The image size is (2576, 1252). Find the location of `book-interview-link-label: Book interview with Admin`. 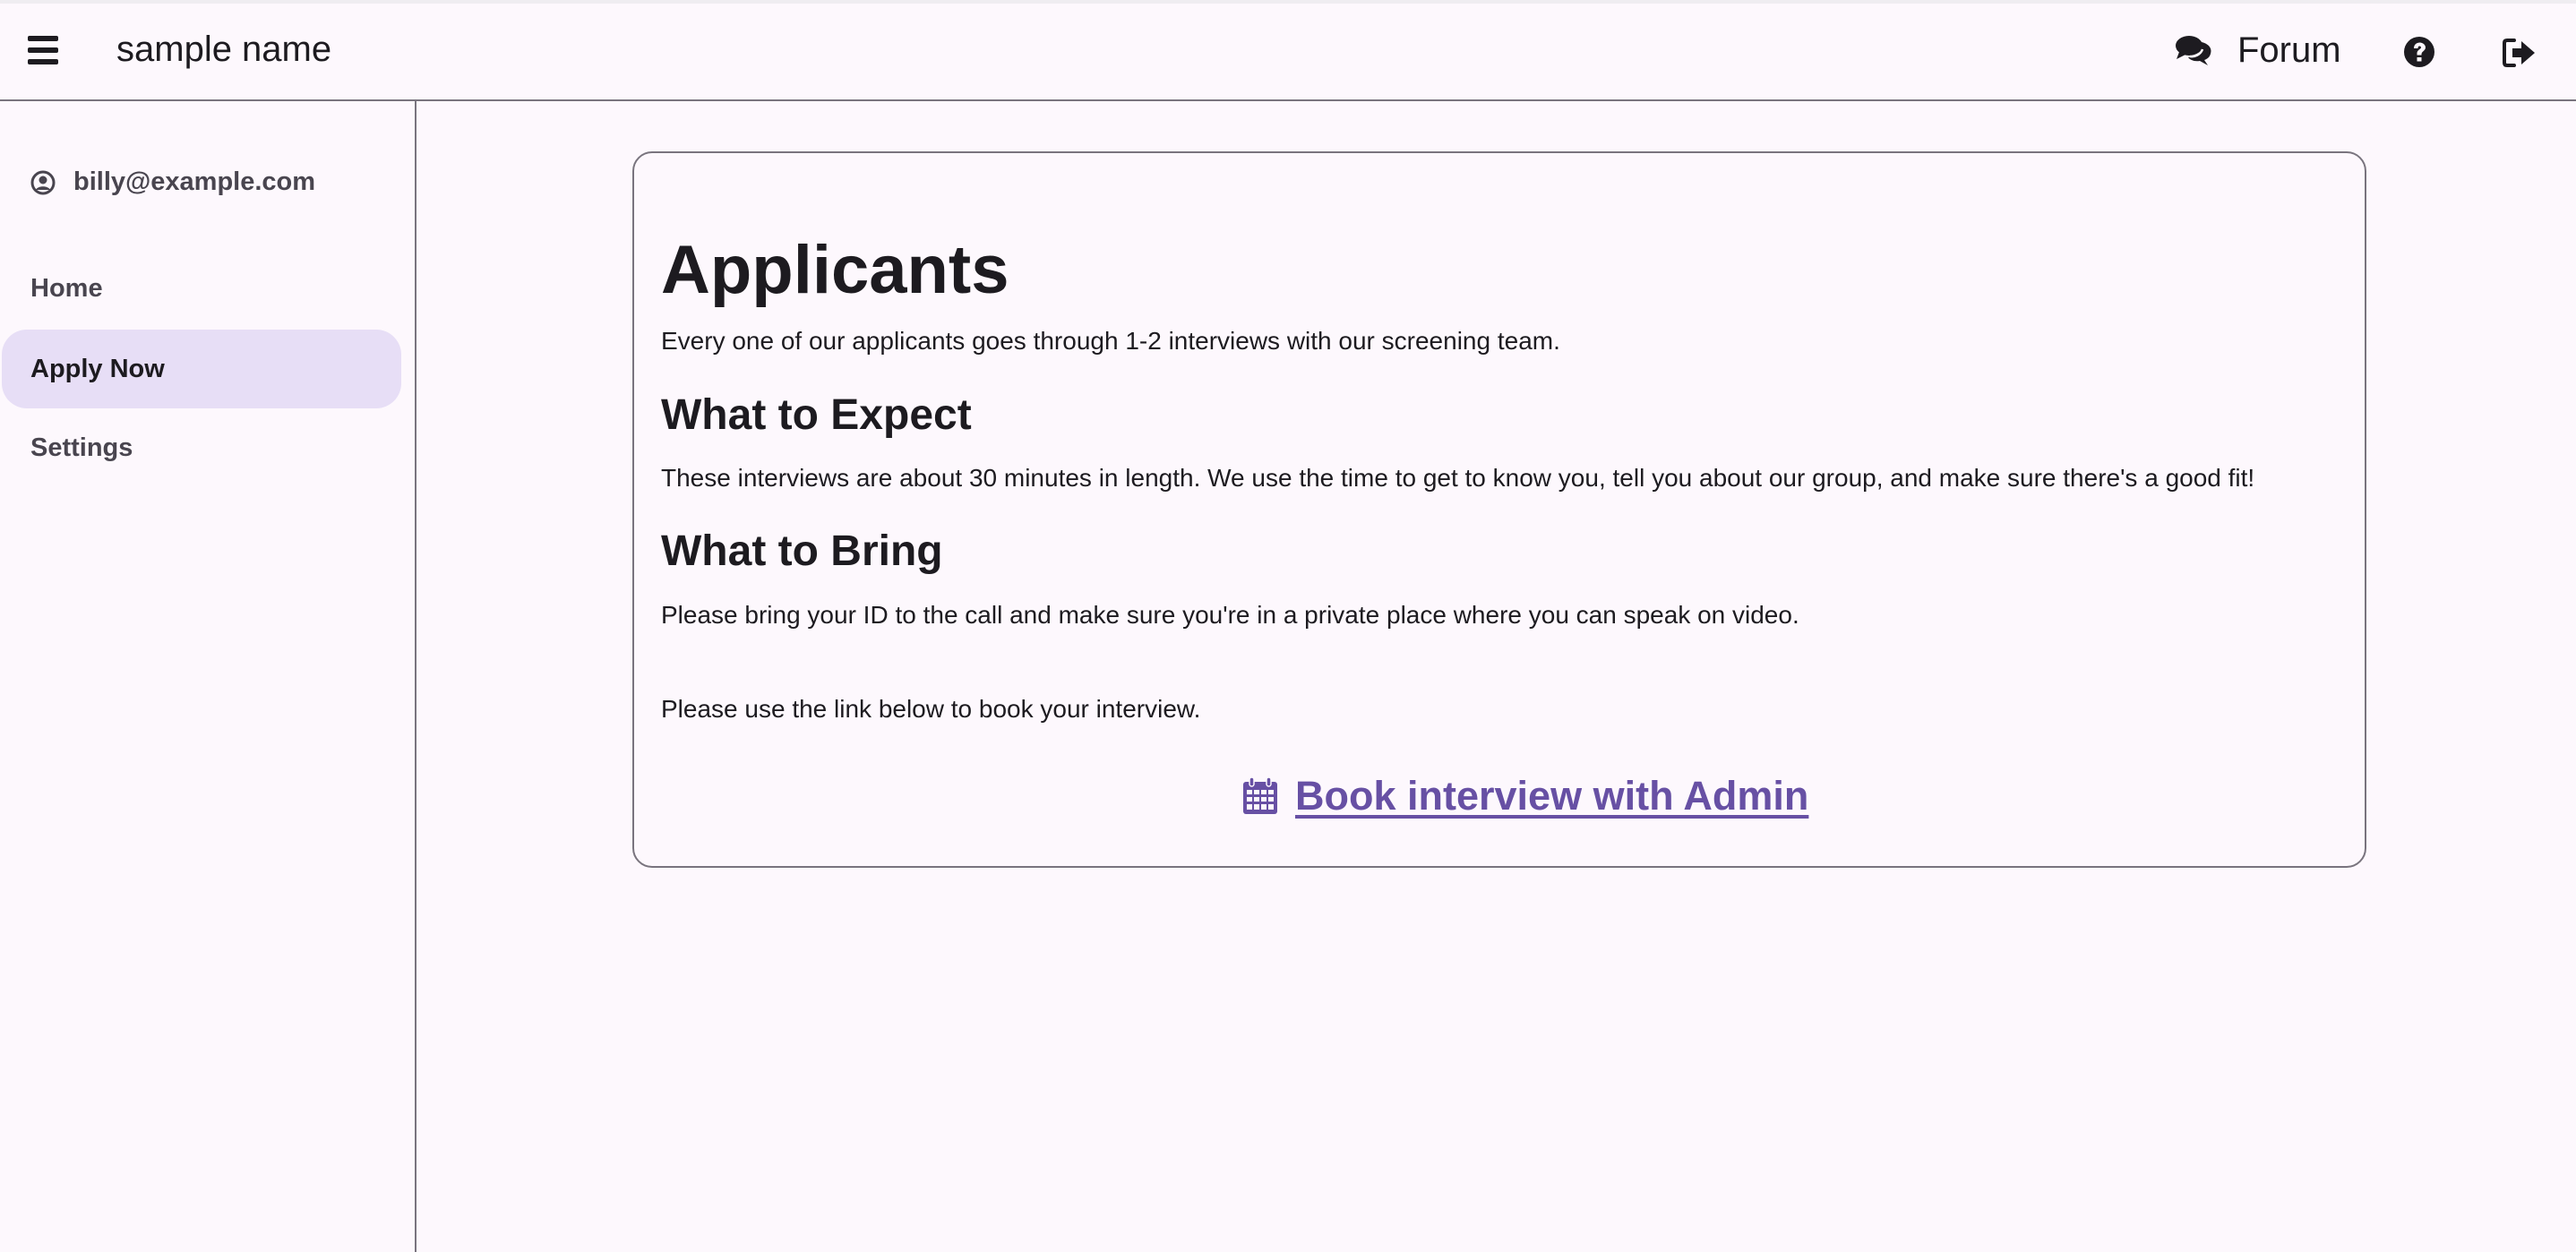

book-interview-link-label: Book interview with Admin is located at coordinates (1551, 796).